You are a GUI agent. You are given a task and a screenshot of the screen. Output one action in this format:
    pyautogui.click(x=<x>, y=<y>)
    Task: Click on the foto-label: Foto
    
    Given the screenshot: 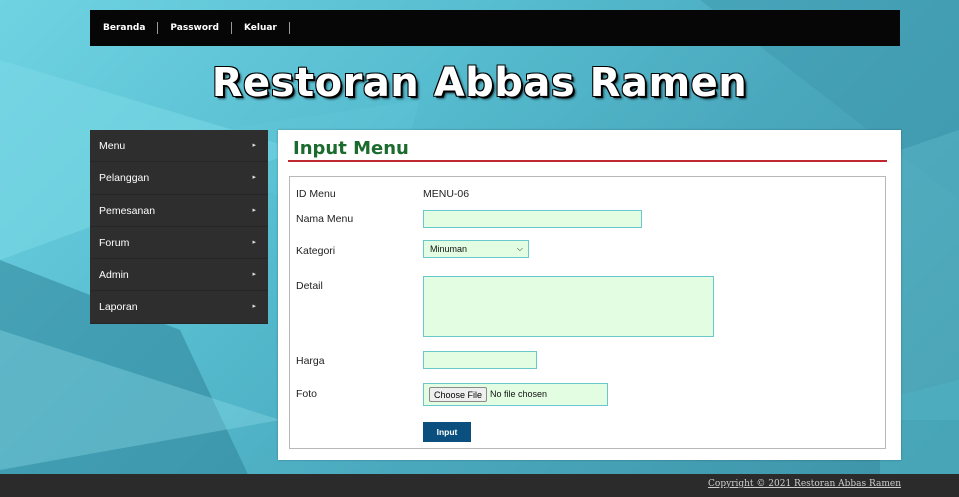 What is the action you would take?
    pyautogui.click(x=307, y=394)
    